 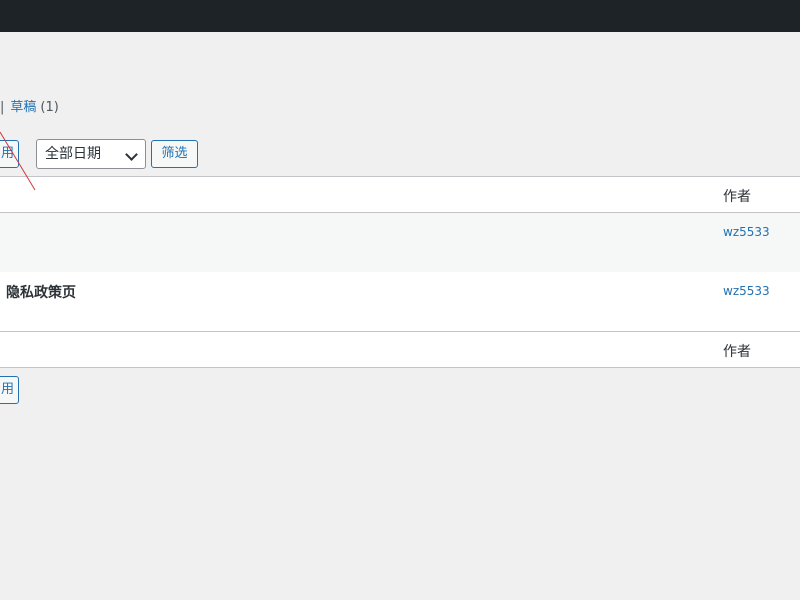 What do you see at coordinates (41, 292) in the screenshot?
I see `page-title-link: 隐私政策页` at bounding box center [41, 292].